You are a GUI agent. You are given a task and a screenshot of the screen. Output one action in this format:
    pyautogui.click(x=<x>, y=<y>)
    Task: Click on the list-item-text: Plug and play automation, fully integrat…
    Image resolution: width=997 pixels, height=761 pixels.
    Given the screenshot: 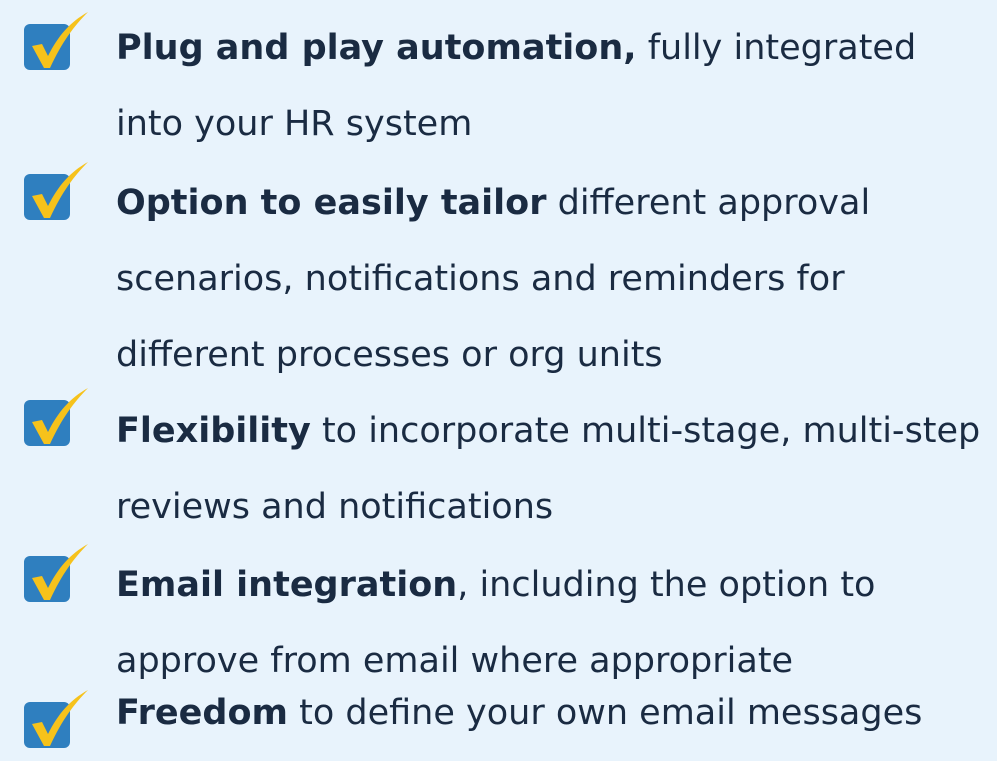 What is the action you would take?
    pyautogui.click(x=516, y=86)
    